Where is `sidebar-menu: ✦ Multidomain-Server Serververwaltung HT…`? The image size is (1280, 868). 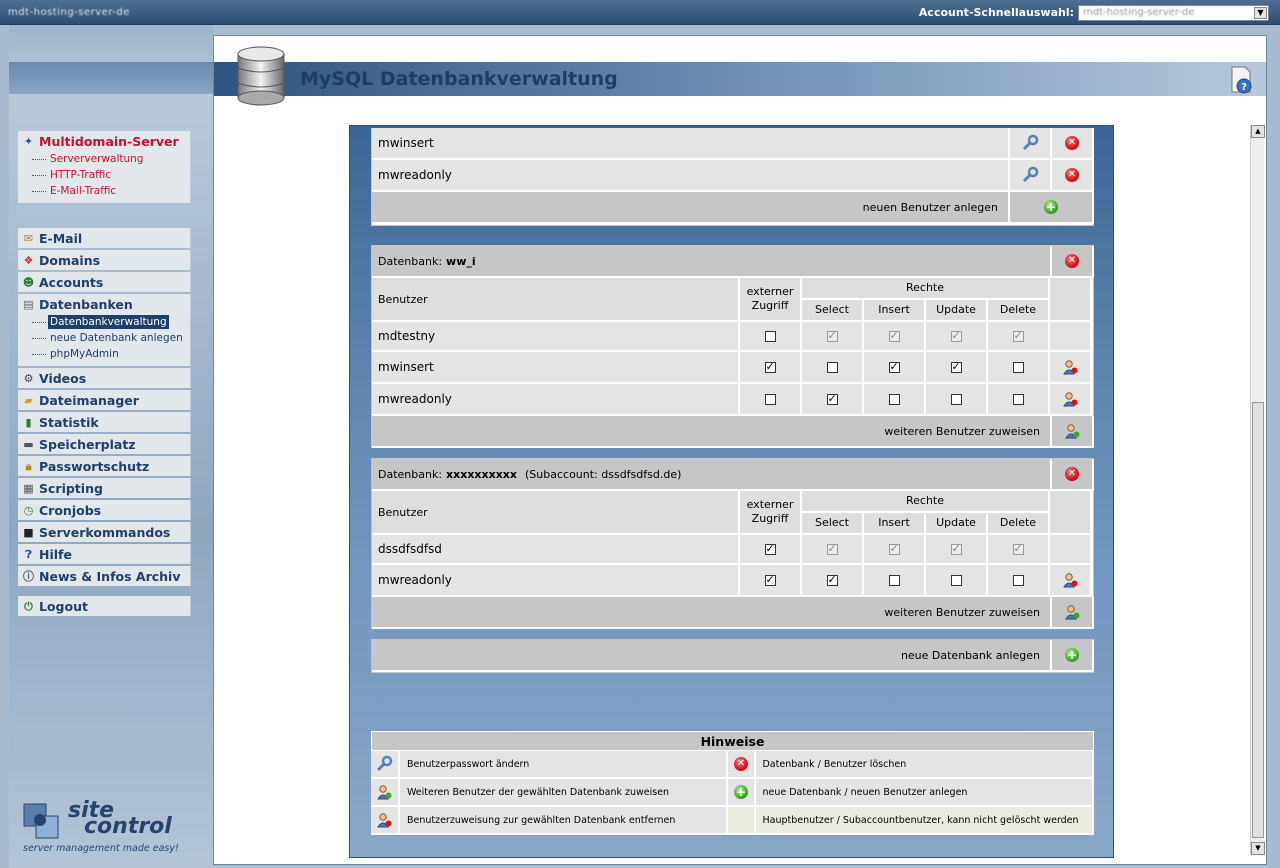
sidebar-menu: ✦ Multidomain-Server Serververwaltung HT… is located at coordinates (104, 374).